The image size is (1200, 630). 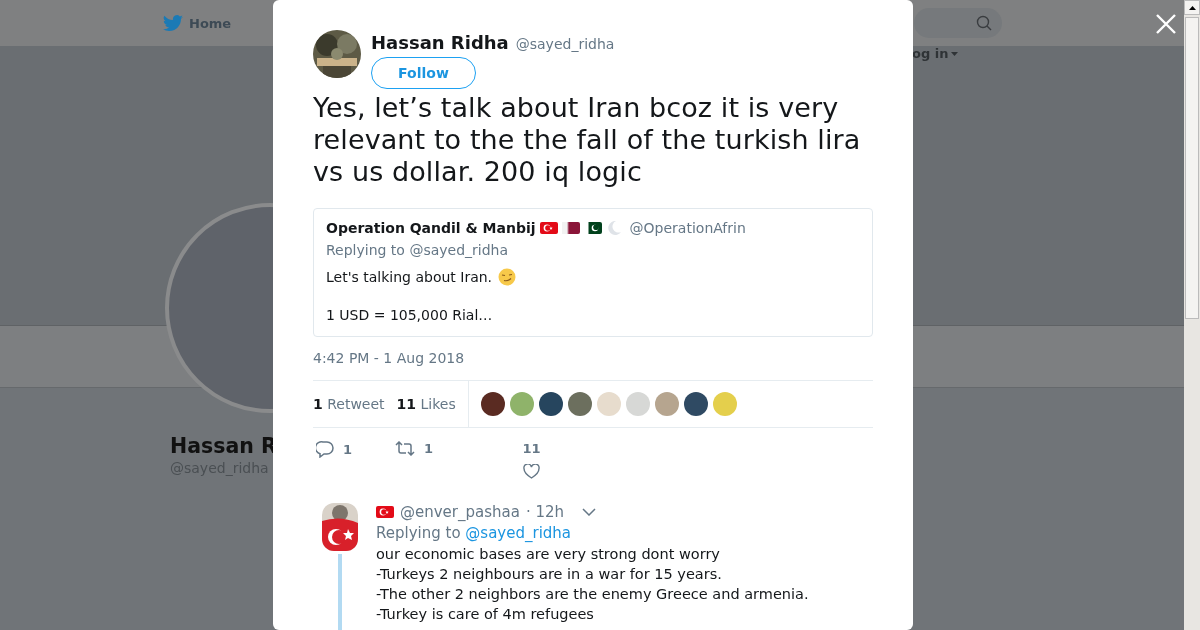 I want to click on close-icon, so click(x=1166, y=24).